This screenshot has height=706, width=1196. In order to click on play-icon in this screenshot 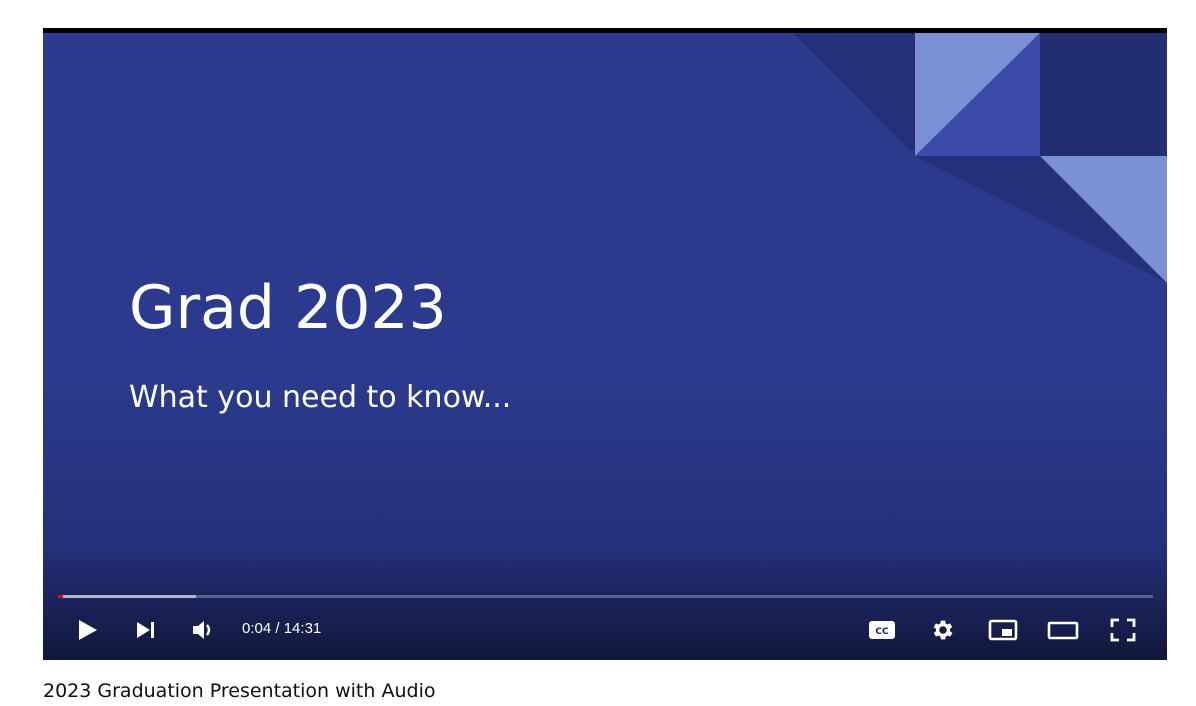, I will do `click(88, 630)`.